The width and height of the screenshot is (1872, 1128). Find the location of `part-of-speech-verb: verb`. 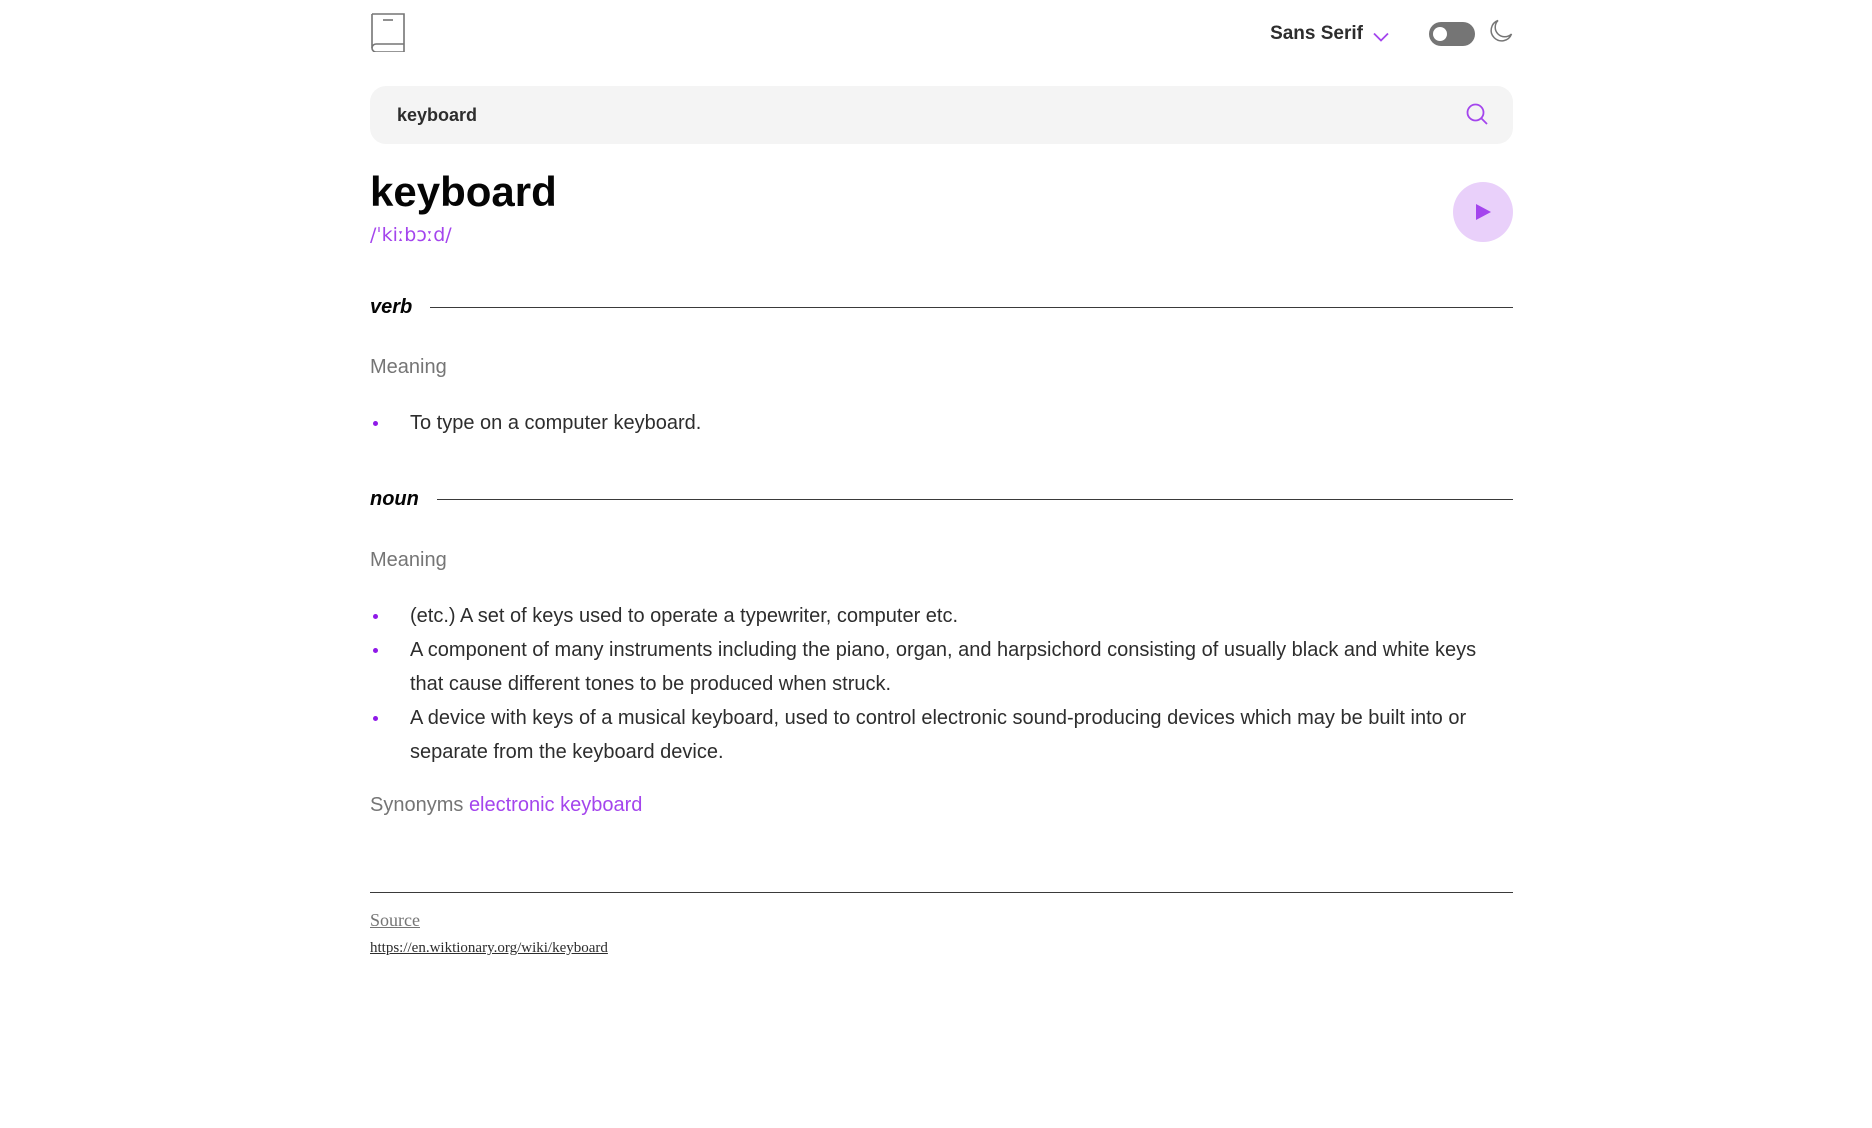

part-of-speech-verb: verb is located at coordinates (941, 307).